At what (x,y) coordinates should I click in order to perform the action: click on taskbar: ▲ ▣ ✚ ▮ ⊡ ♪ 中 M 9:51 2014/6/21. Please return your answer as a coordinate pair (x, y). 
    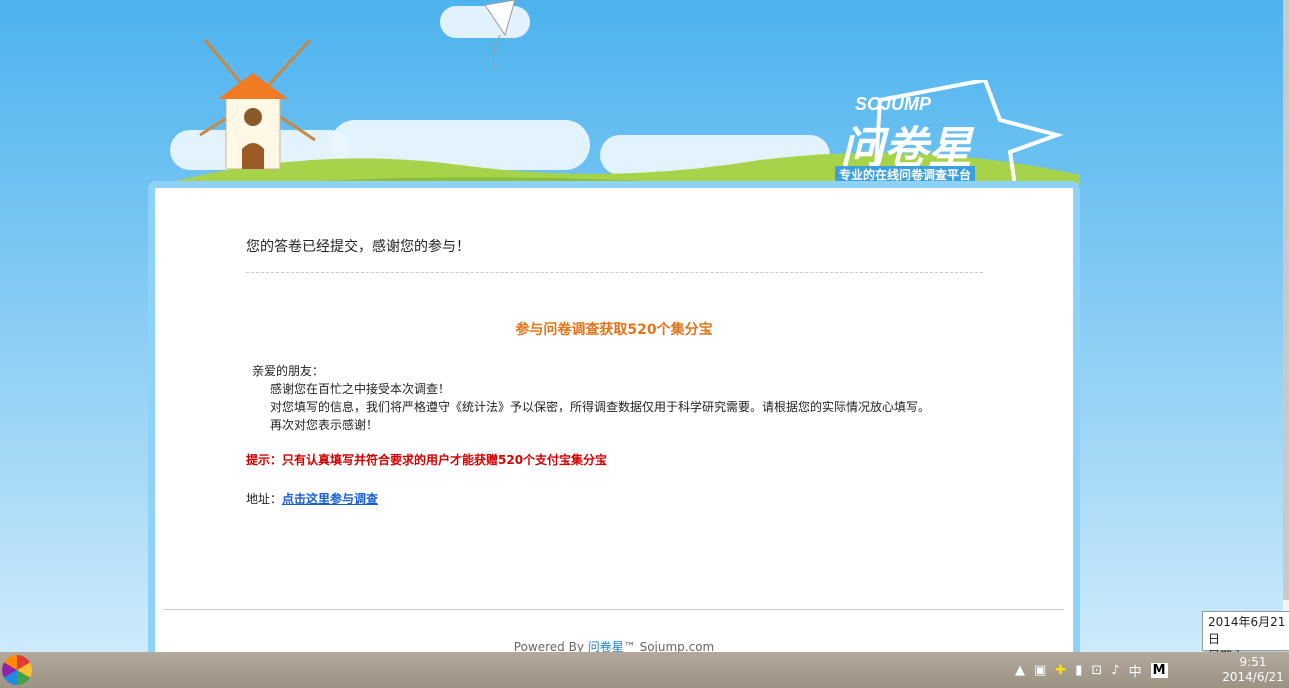
    Looking at the image, I should click on (644, 670).